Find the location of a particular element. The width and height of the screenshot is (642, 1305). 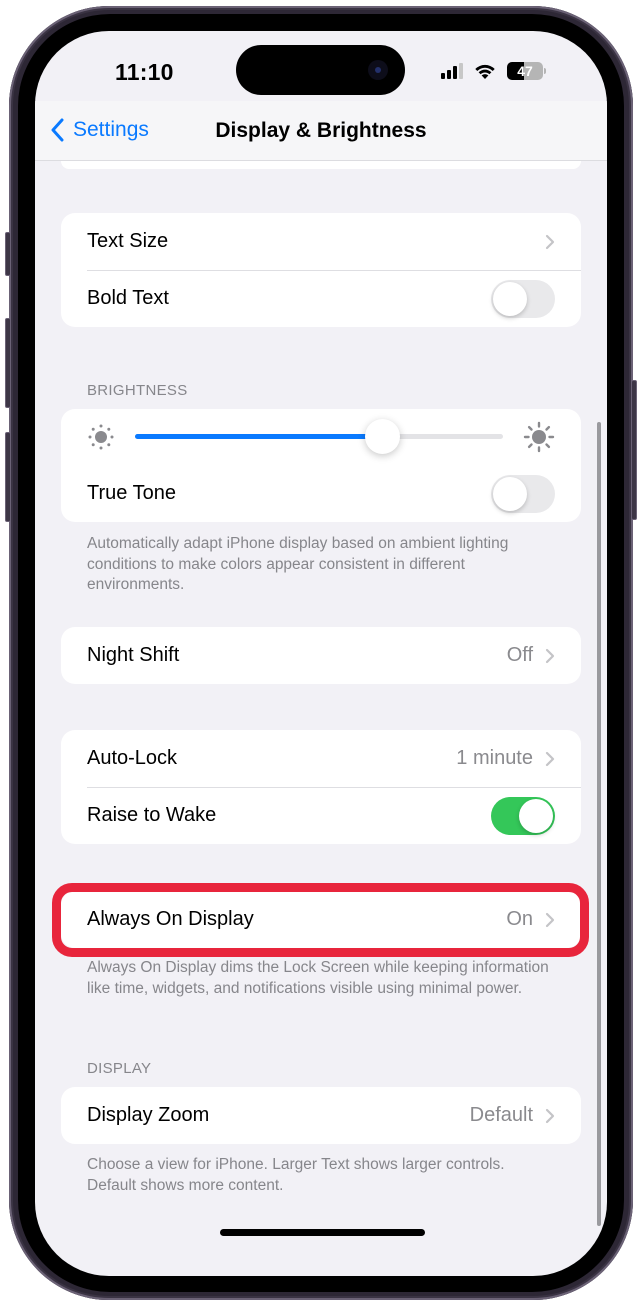

home-indicator is located at coordinates (322, 1232).